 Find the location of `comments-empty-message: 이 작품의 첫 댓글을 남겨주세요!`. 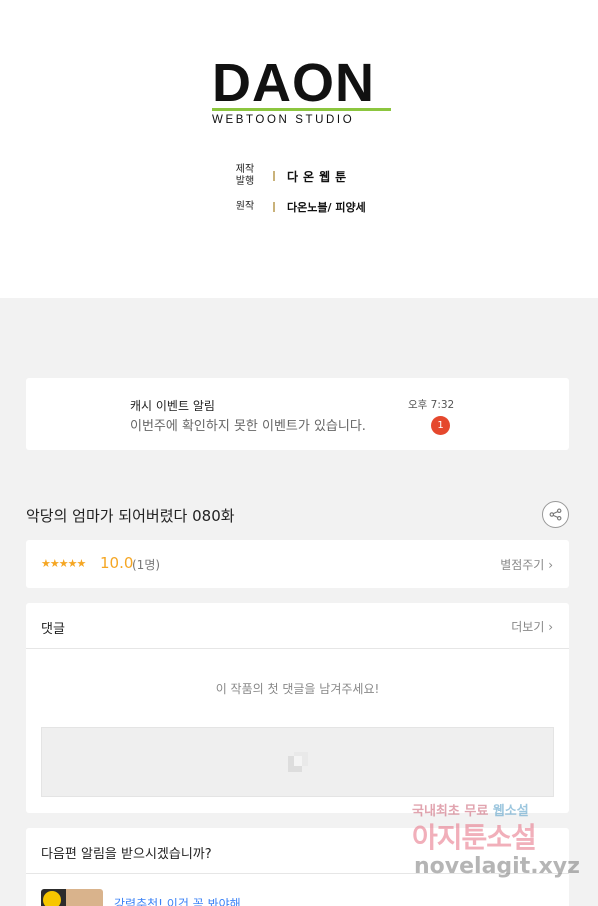

comments-empty-message: 이 작품의 첫 댓글을 남겨주세요! is located at coordinates (297, 689).